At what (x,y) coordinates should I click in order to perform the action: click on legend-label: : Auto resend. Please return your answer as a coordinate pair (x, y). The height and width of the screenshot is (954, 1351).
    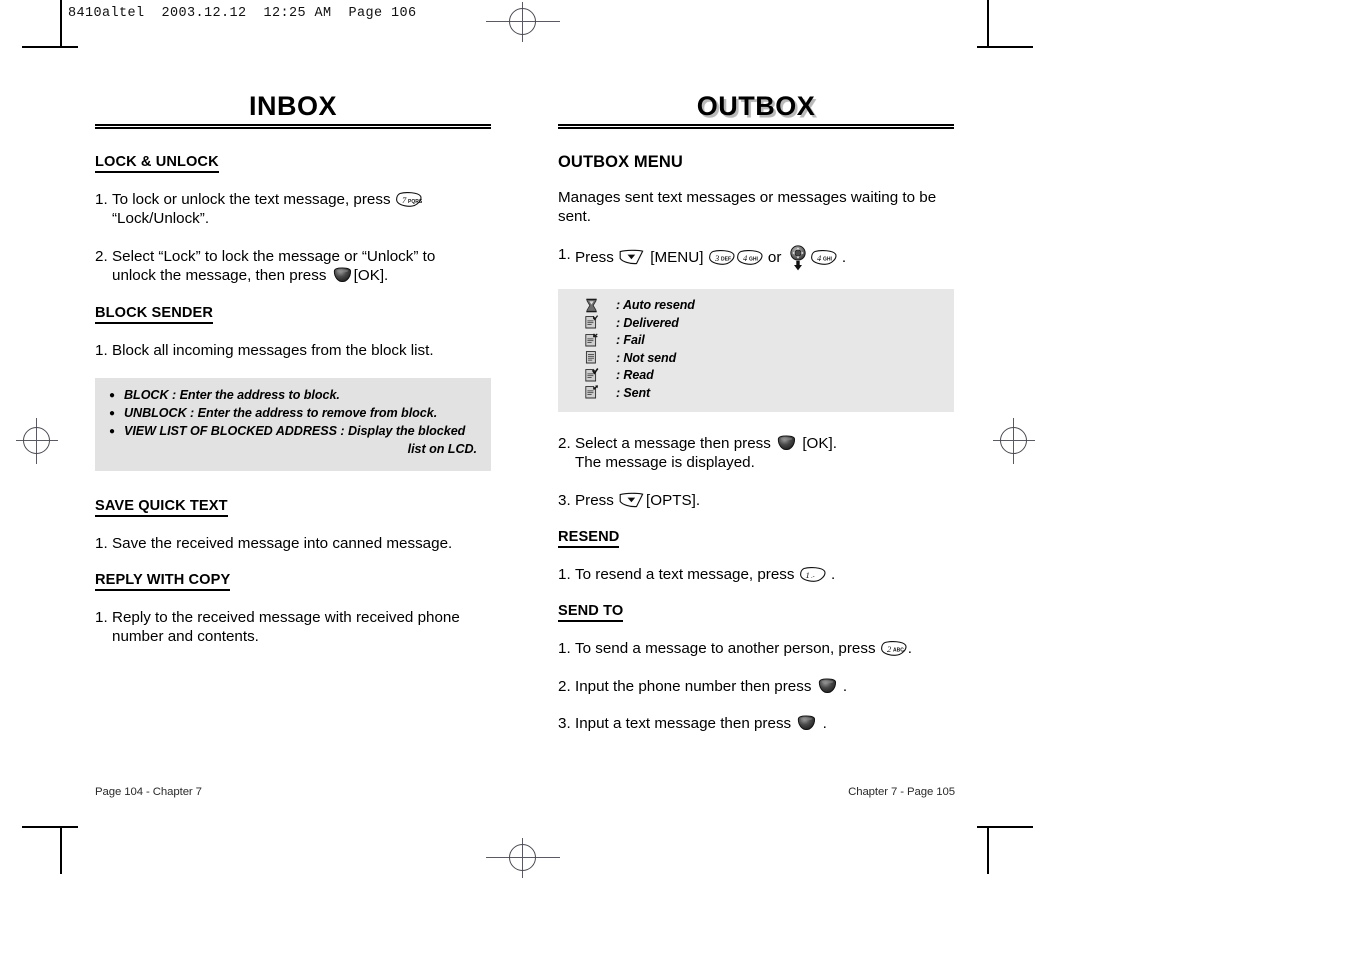
    Looking at the image, I should click on (655, 305).